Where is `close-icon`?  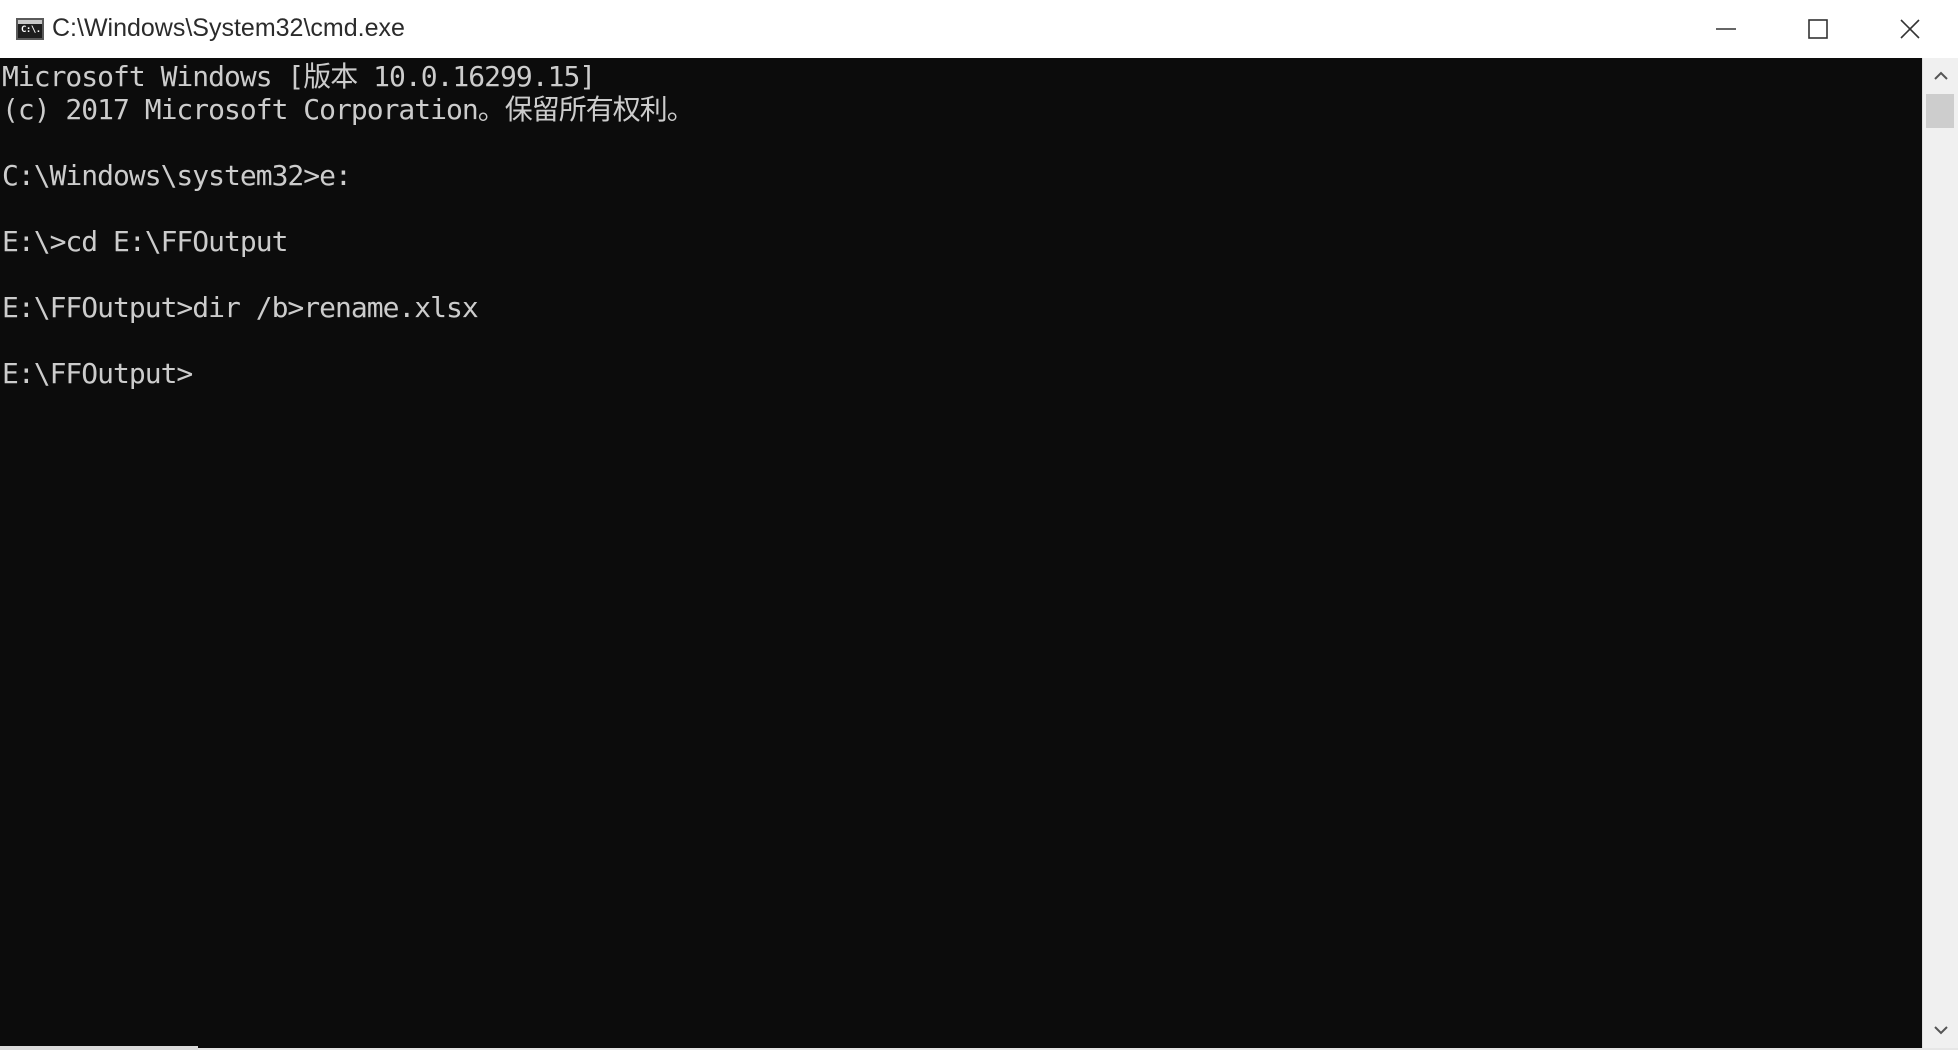 close-icon is located at coordinates (1910, 29).